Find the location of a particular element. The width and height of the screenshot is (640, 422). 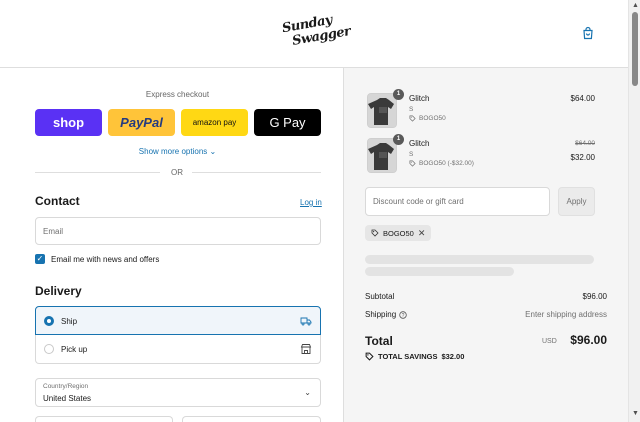

store-logo: Sunday Swagger is located at coordinates (314, 33).